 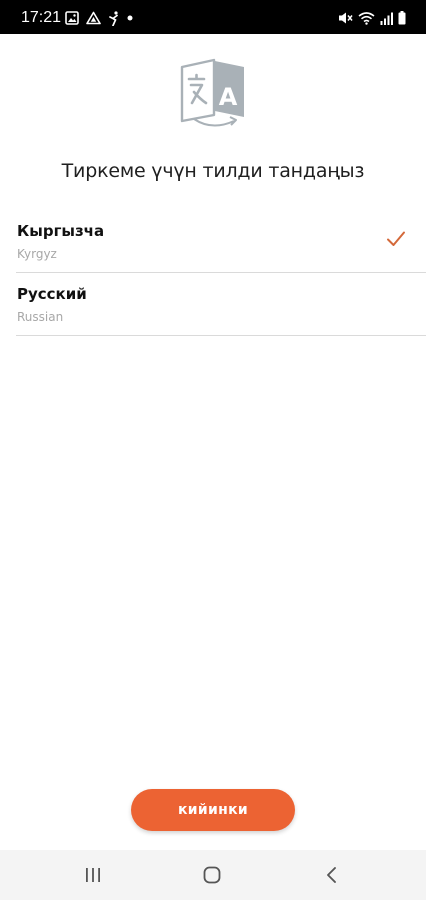 I want to click on checkmark-icon, so click(x=396, y=239).